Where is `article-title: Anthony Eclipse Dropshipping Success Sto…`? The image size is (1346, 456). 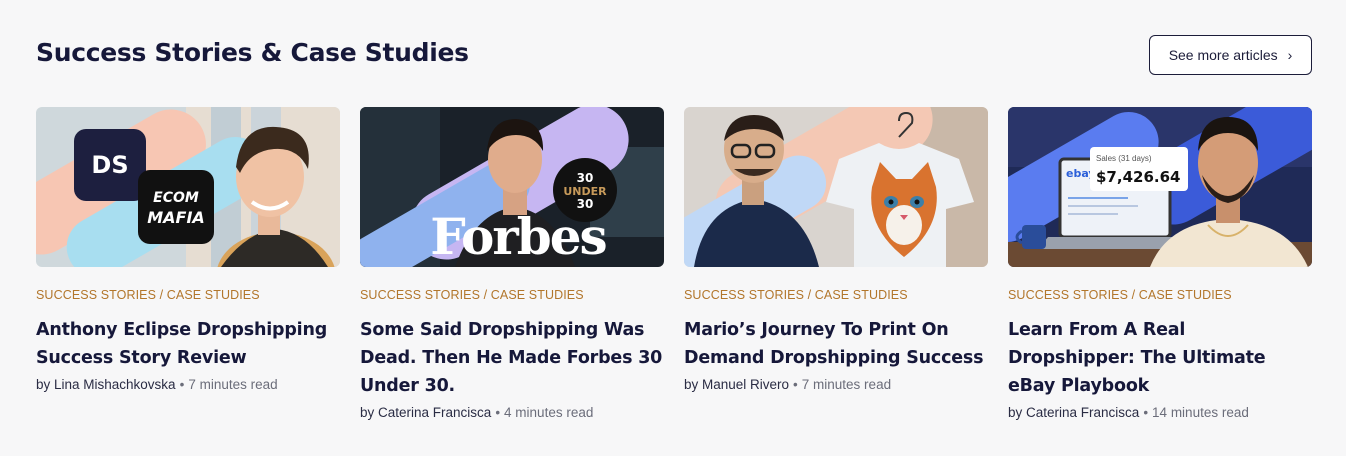
article-title: Anthony Eclipse Dropshipping Success Sto… is located at coordinates (188, 344).